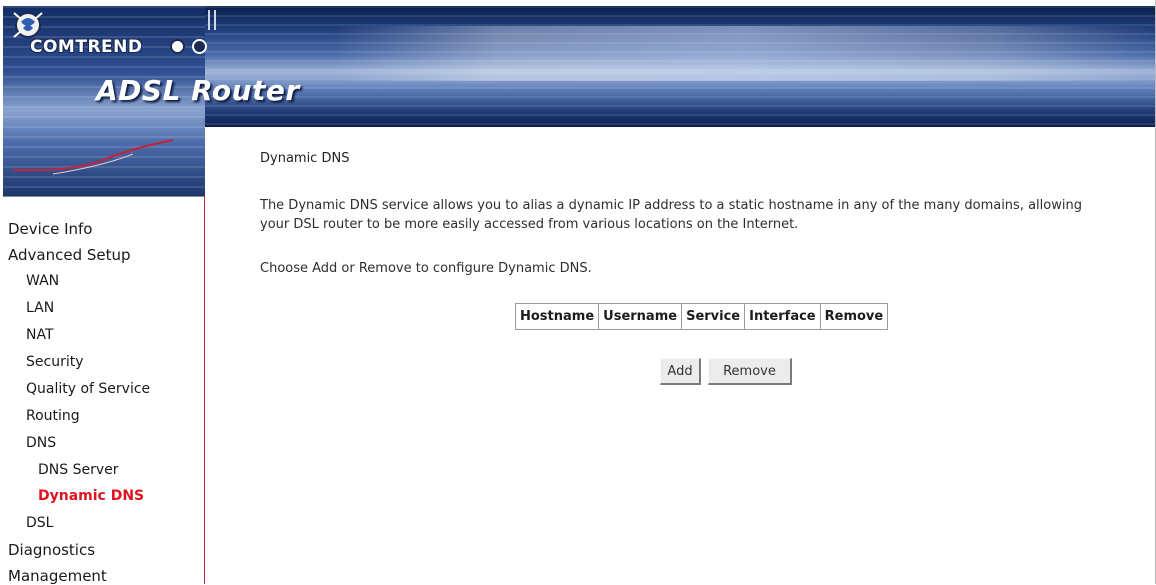  Describe the element at coordinates (744, 53) in the screenshot. I see `banner-glow` at that location.